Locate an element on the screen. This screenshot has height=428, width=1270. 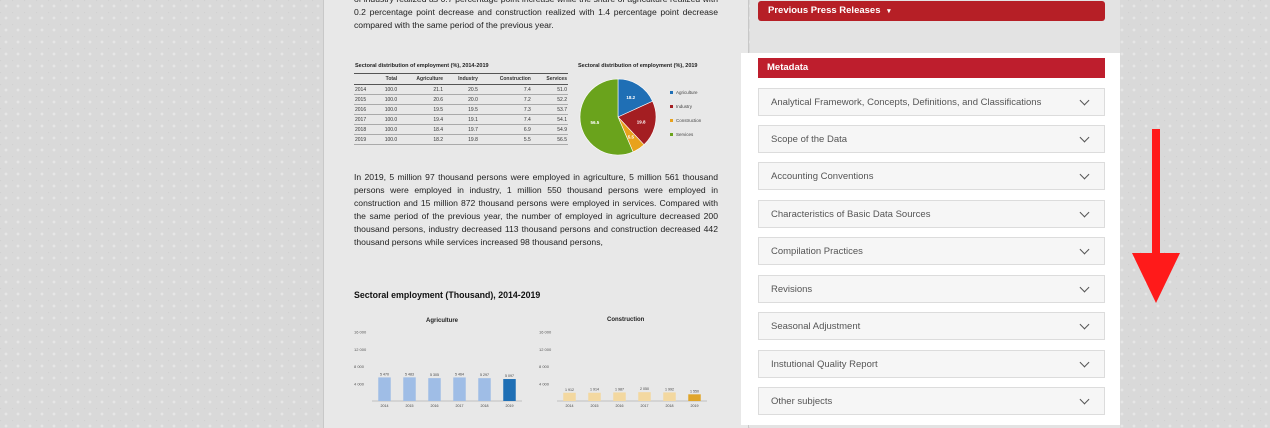
table-header-cell: Industry is located at coordinates (461, 79).